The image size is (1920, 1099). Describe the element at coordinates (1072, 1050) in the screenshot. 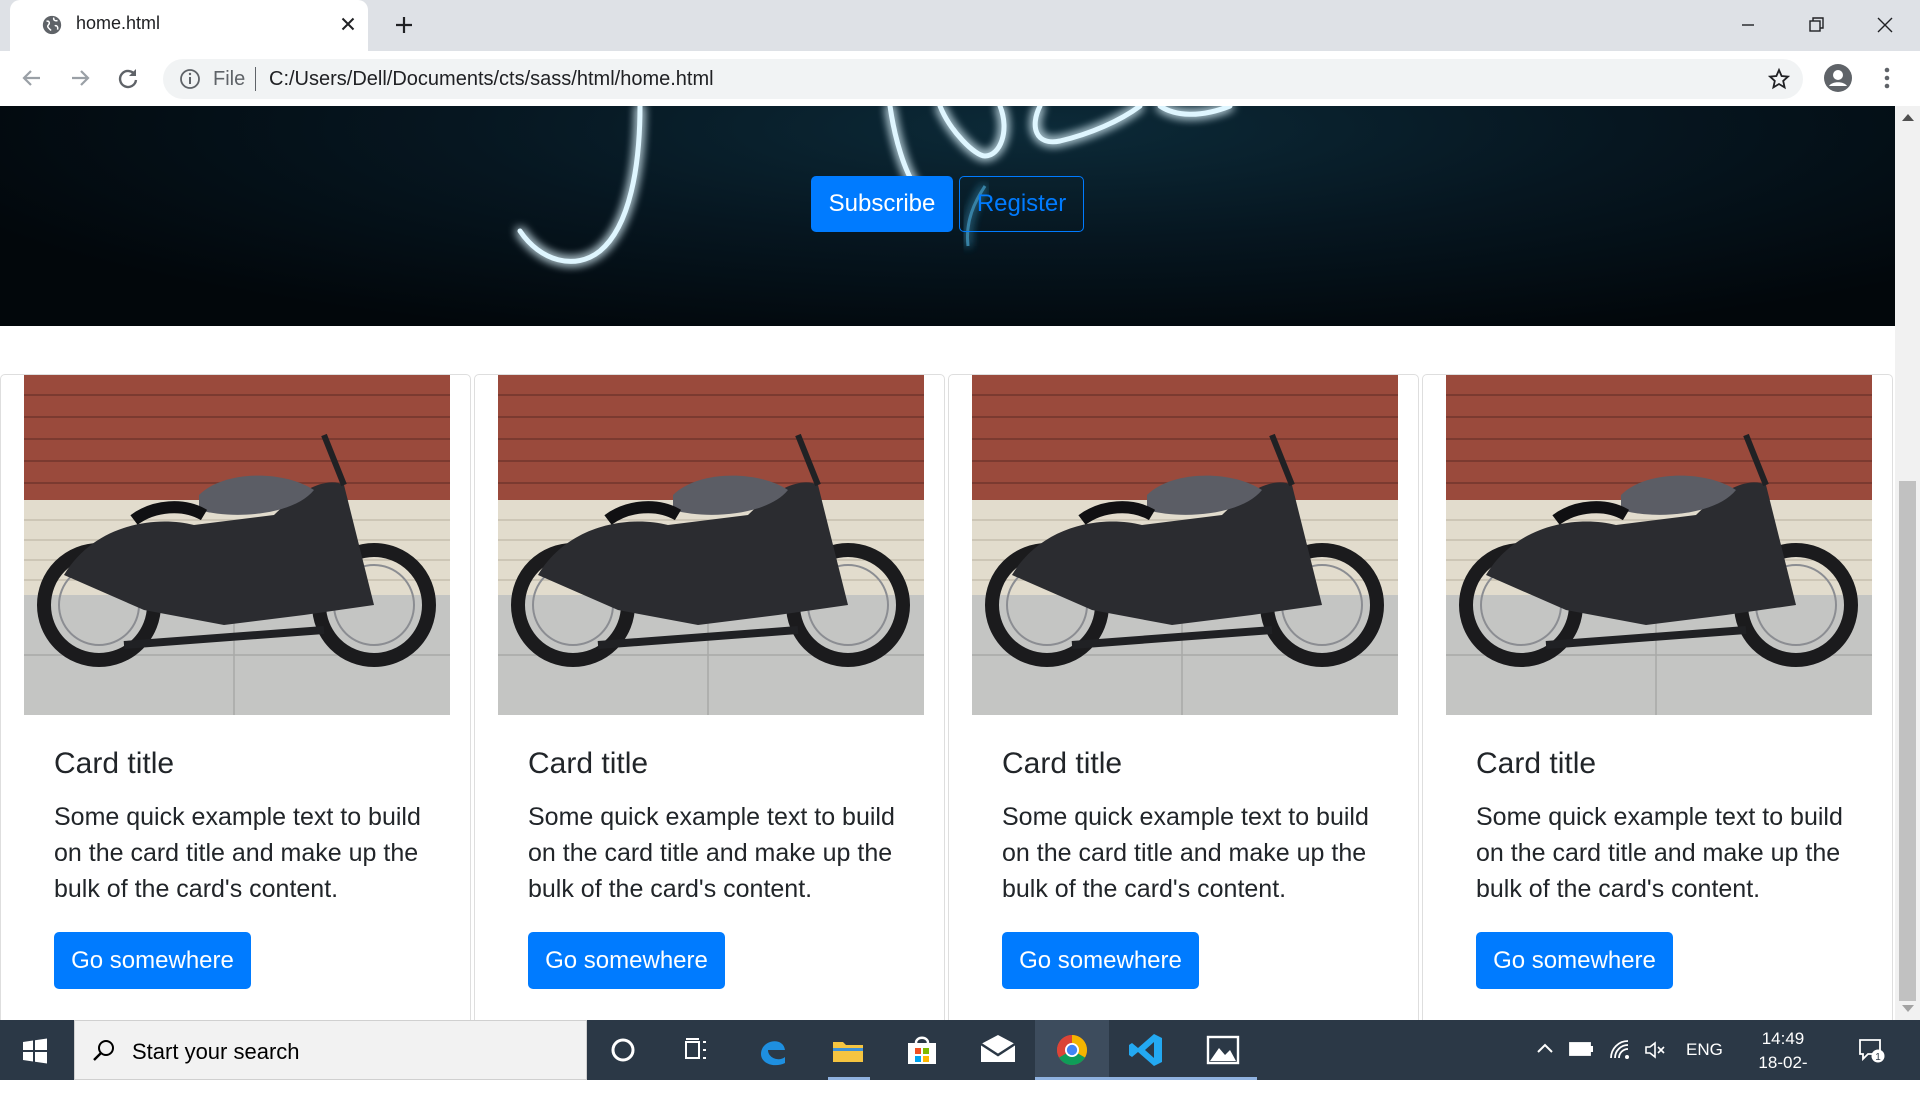

I see `chrome-icon` at that location.